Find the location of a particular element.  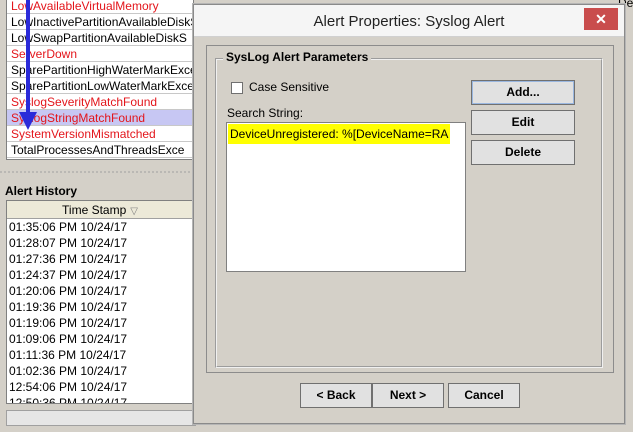

alert-history-row: 01:27:36 PM 10/24/17 is located at coordinates (100, 259).